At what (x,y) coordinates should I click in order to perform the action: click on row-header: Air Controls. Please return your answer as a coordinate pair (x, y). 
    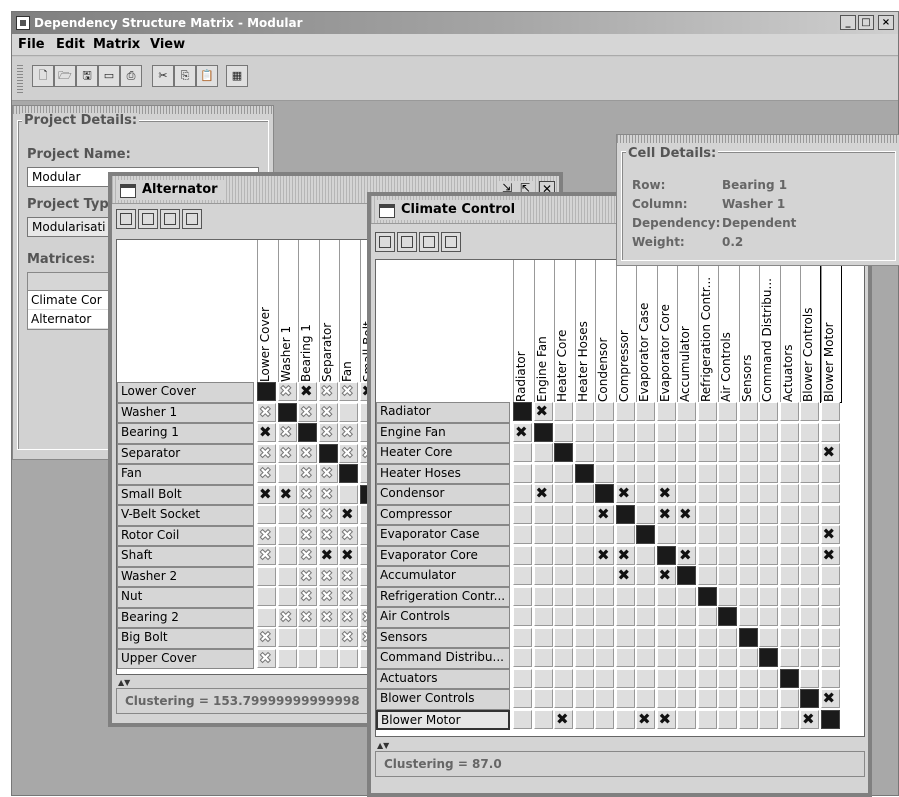
    Looking at the image, I should click on (443, 617).